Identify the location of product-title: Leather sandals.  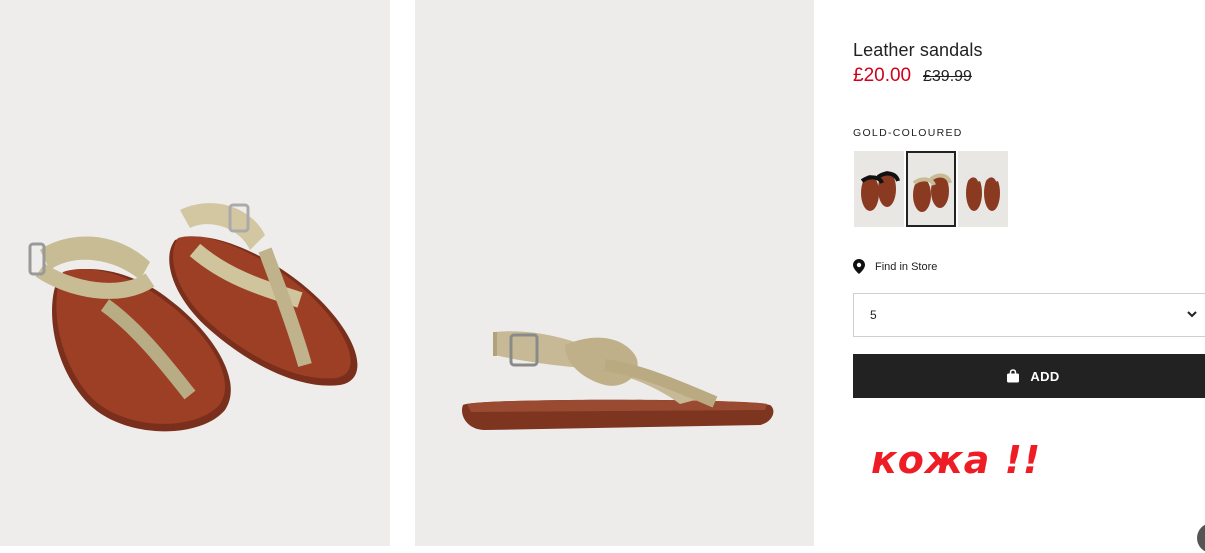
(918, 50).